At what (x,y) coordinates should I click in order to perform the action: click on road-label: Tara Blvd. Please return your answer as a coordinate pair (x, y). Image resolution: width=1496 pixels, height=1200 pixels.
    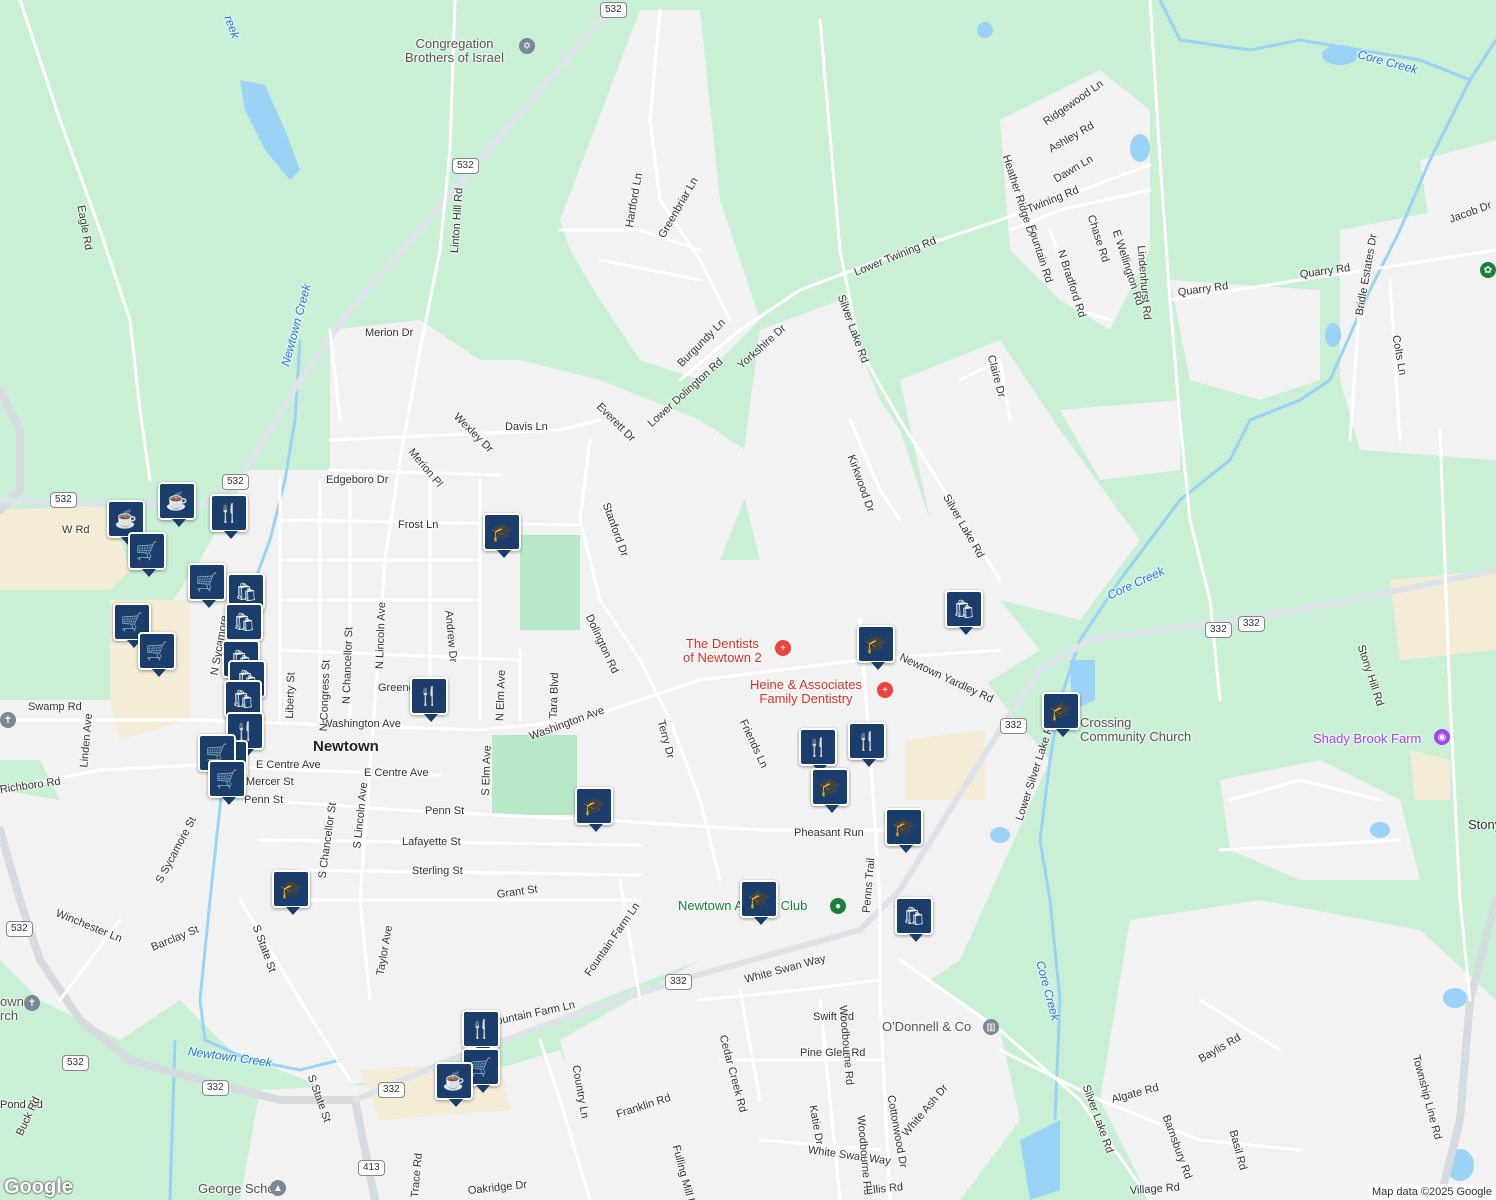
    Looking at the image, I should click on (554, 695).